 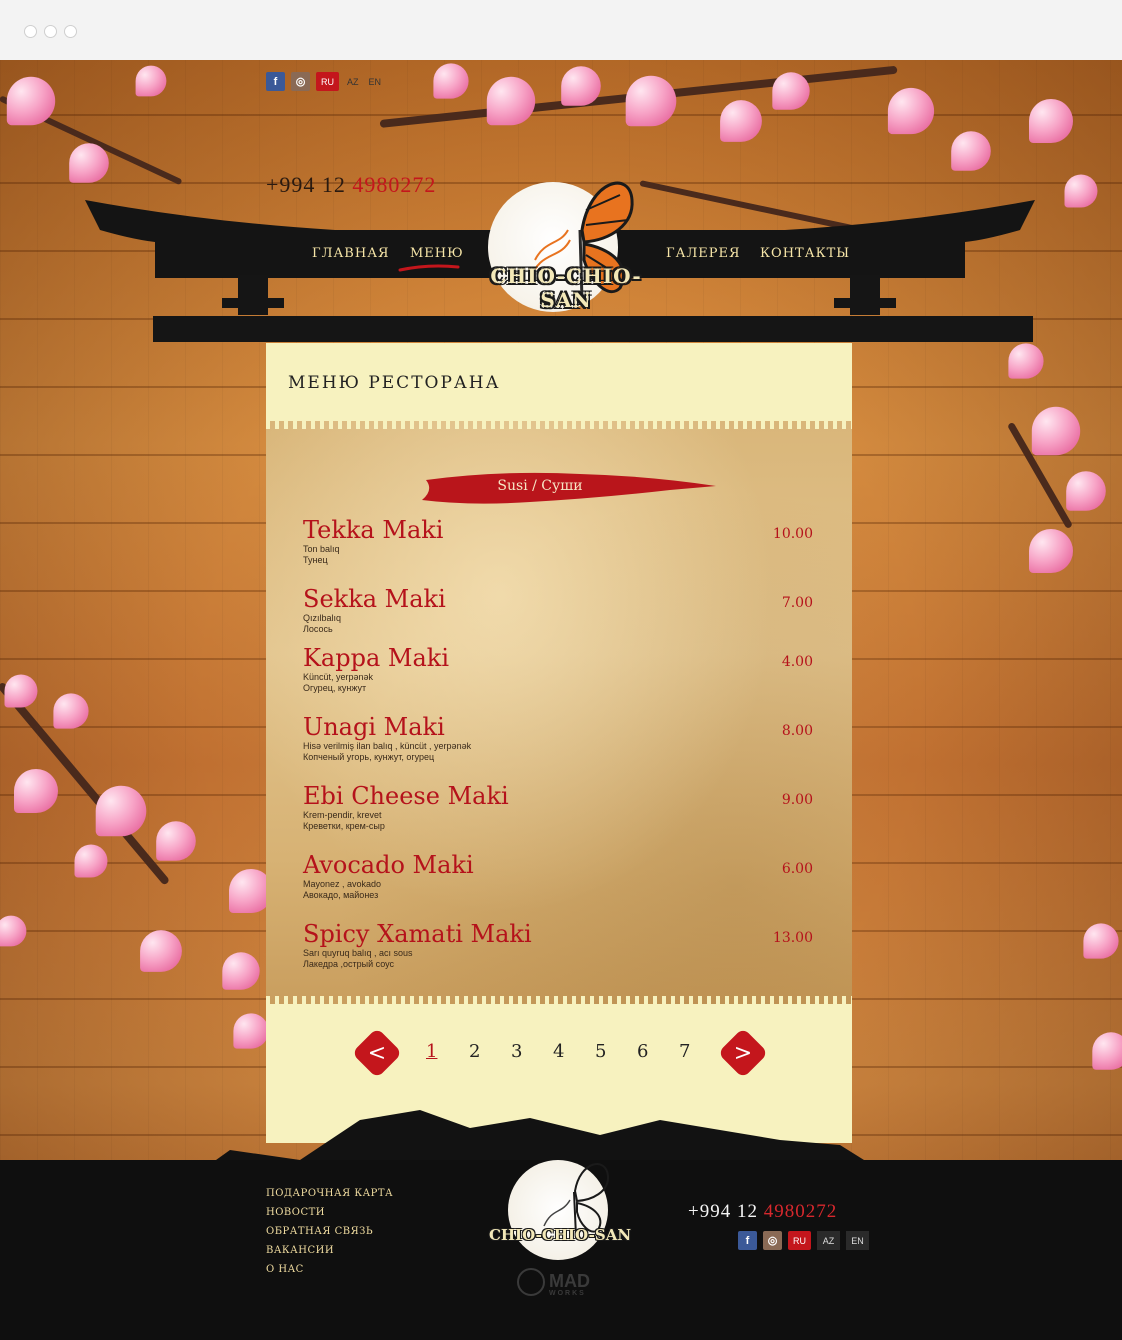 What do you see at coordinates (516, 1051) in the screenshot?
I see `page-number: 3` at bounding box center [516, 1051].